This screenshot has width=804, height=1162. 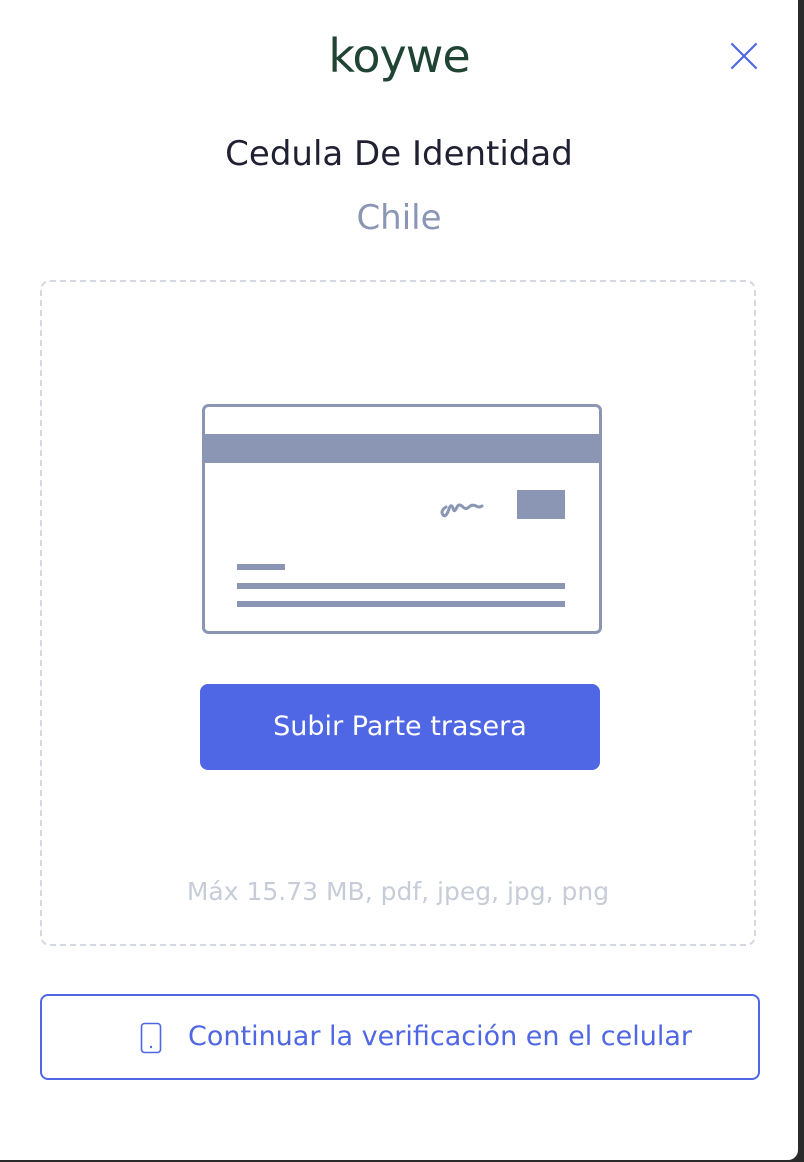 I want to click on continue-on-mobile-button: Continuar la verificación en el celular, so click(x=400, y=1037).